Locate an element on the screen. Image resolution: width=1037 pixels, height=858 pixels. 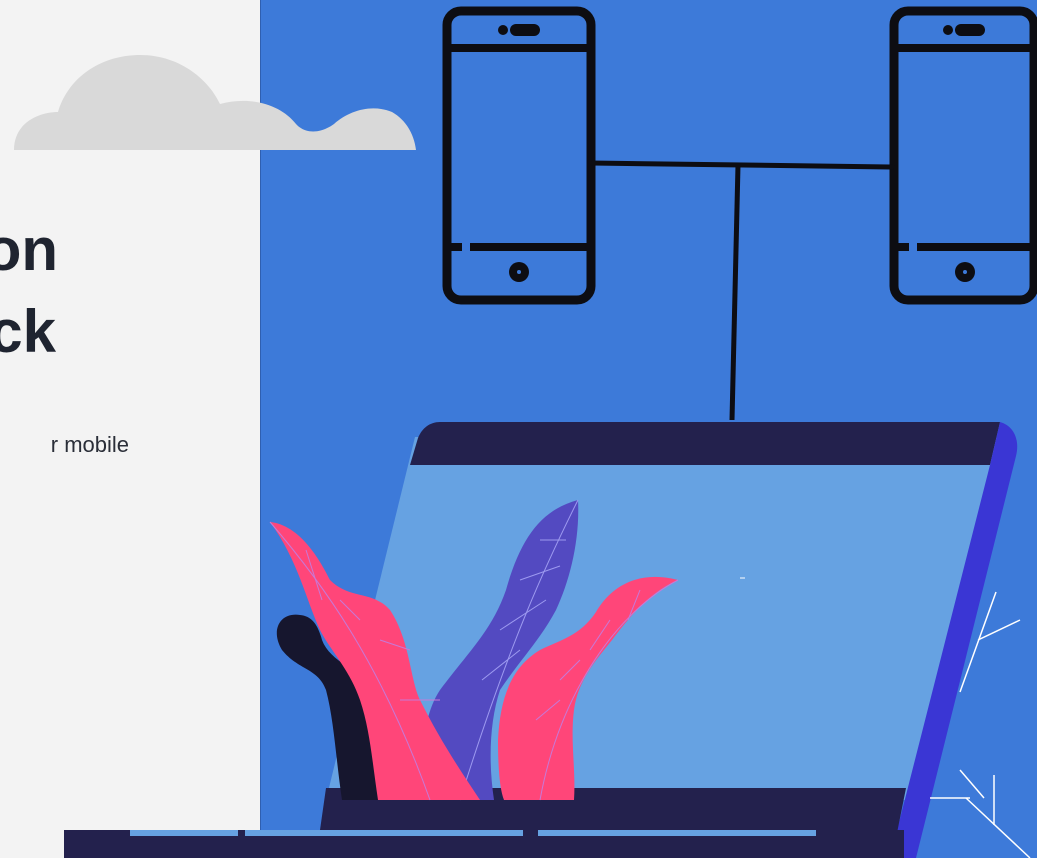
phone-right-icon is located at coordinates (963, 155).